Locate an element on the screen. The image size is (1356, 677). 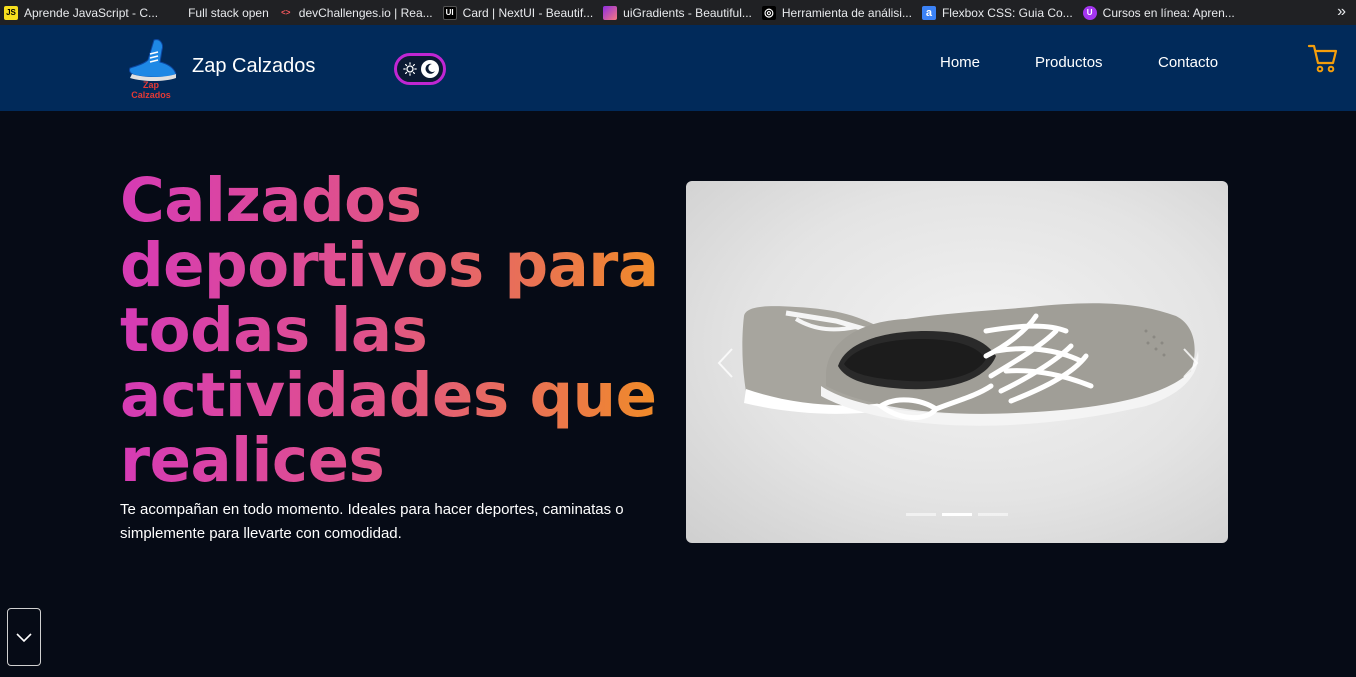
nav-home: Home is located at coordinates (960, 62).